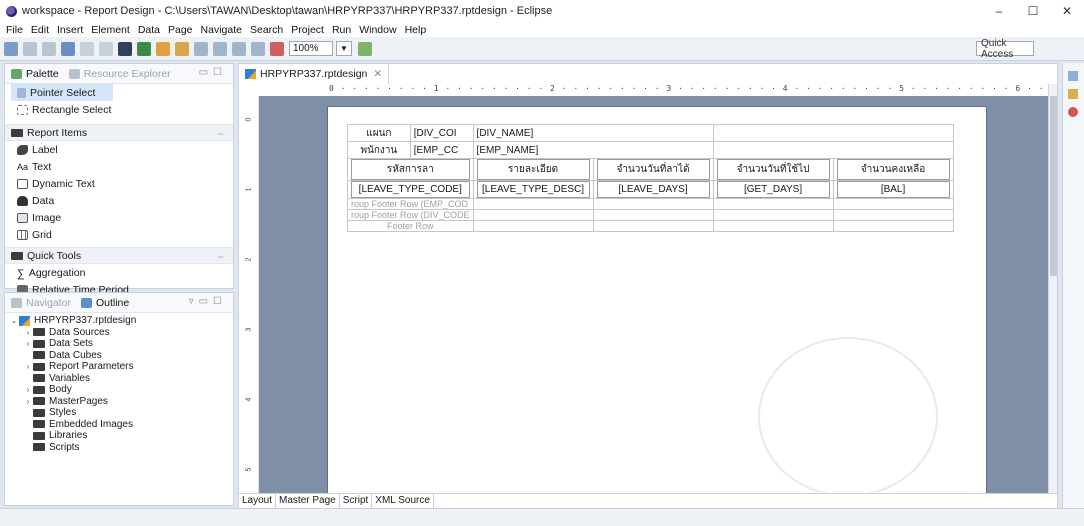  What do you see at coordinates (14, 30) in the screenshot?
I see `menu-file: File` at bounding box center [14, 30].